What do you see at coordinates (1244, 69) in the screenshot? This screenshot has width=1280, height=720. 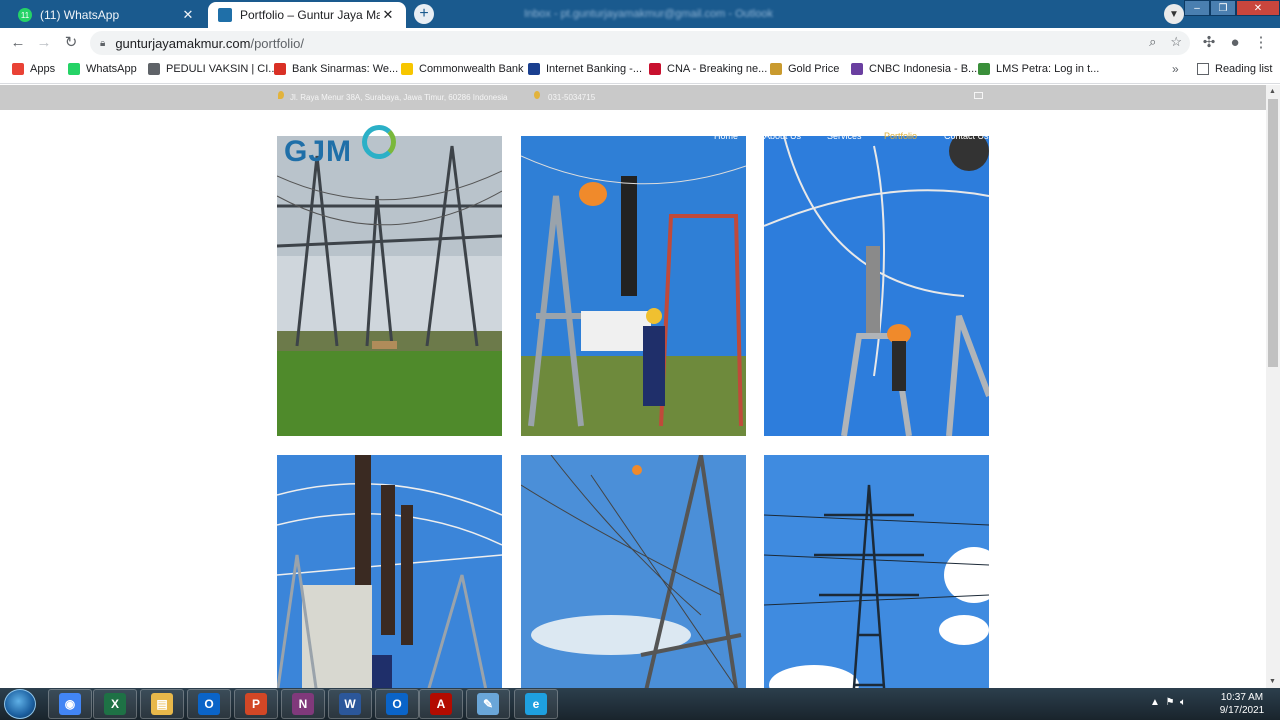 I see `reading-list-label: Reading list` at bounding box center [1244, 69].